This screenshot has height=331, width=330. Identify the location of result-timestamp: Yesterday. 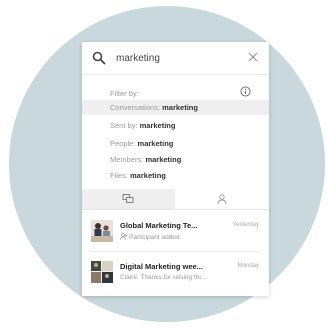
(245, 225).